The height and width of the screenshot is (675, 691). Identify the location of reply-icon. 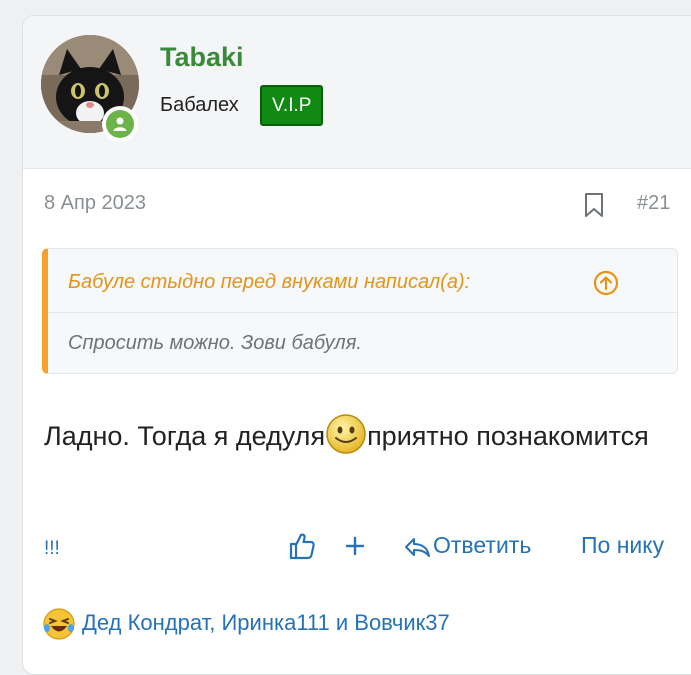
(417, 547).